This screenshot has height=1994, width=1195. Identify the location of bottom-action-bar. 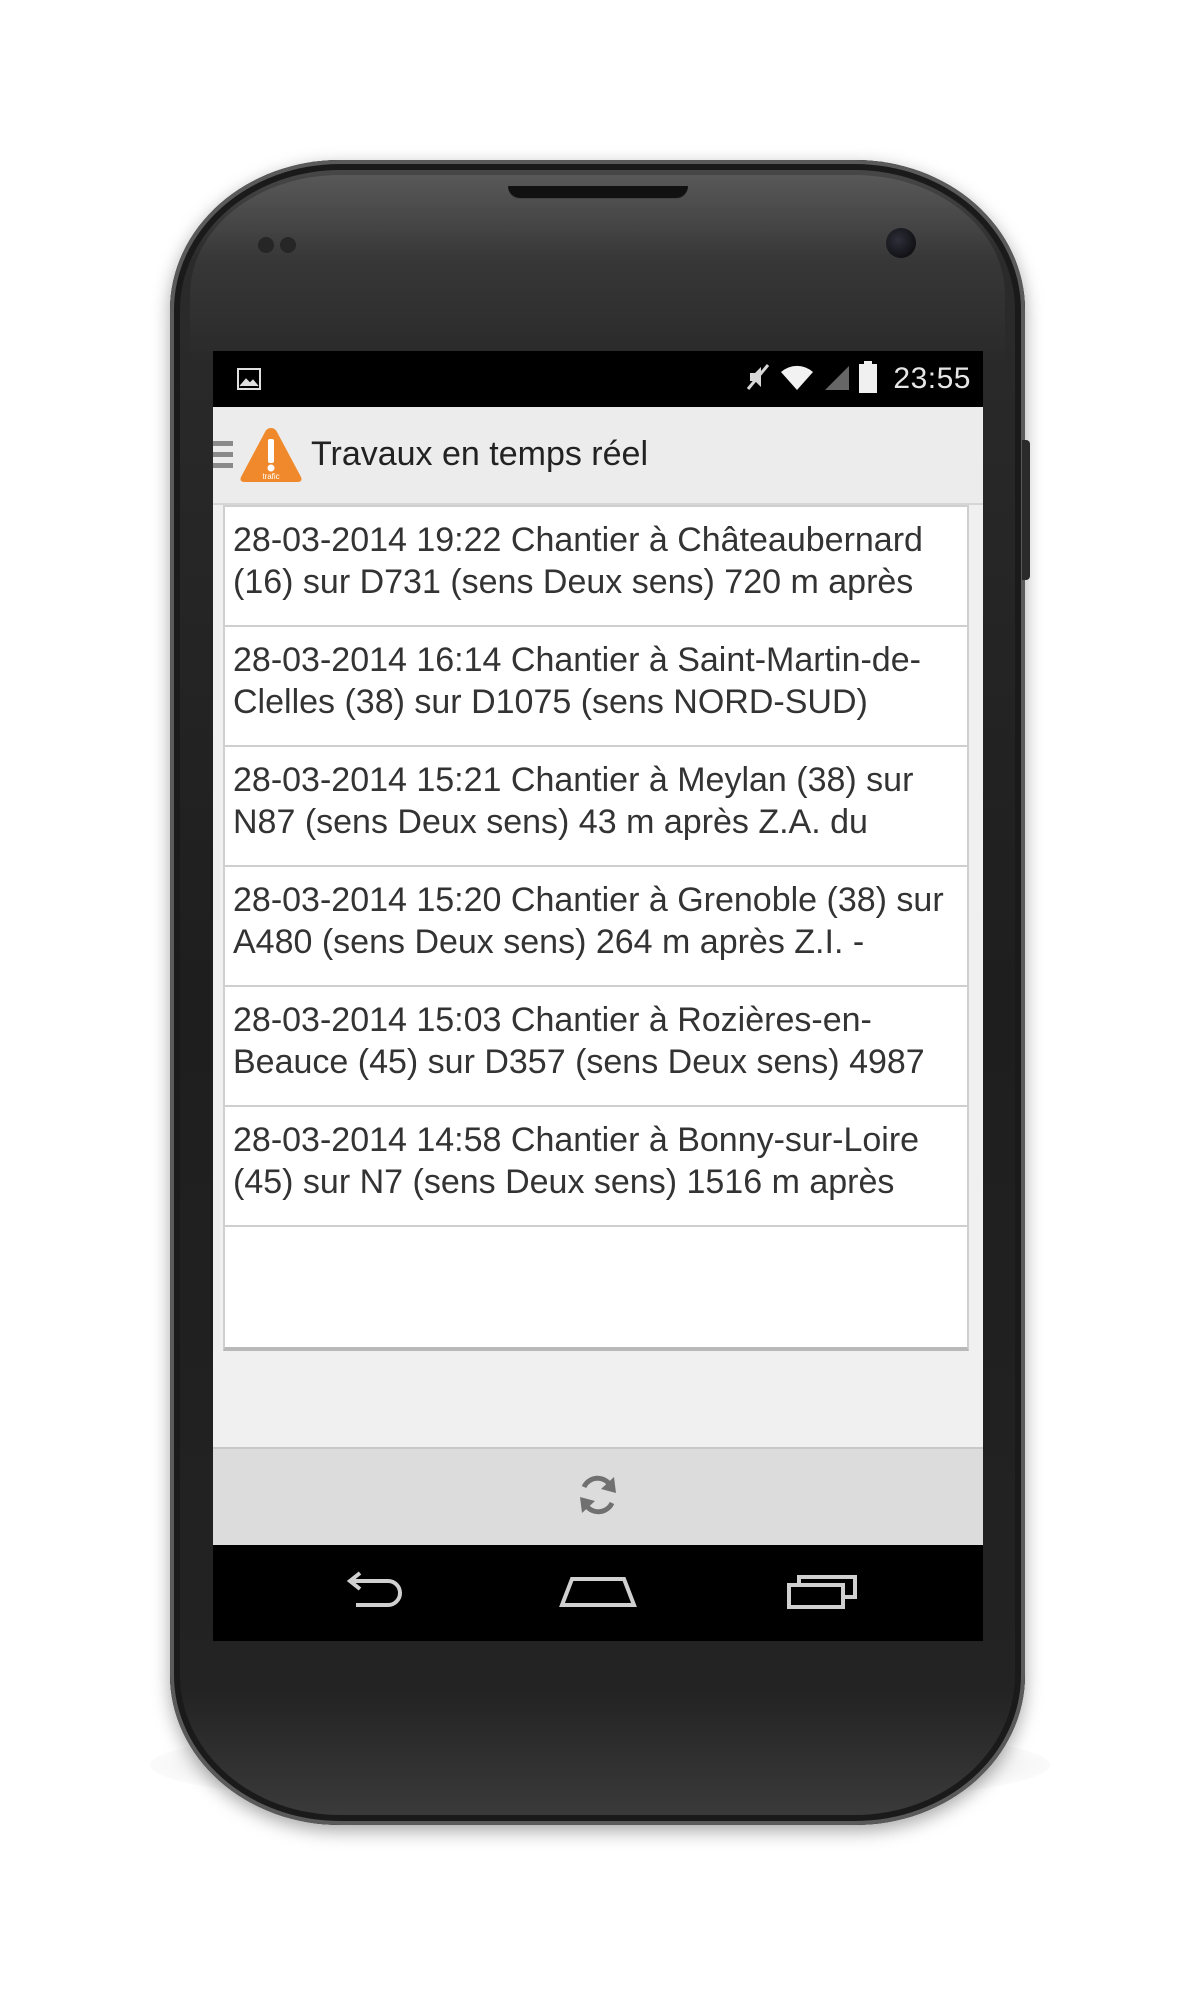
(598, 1496).